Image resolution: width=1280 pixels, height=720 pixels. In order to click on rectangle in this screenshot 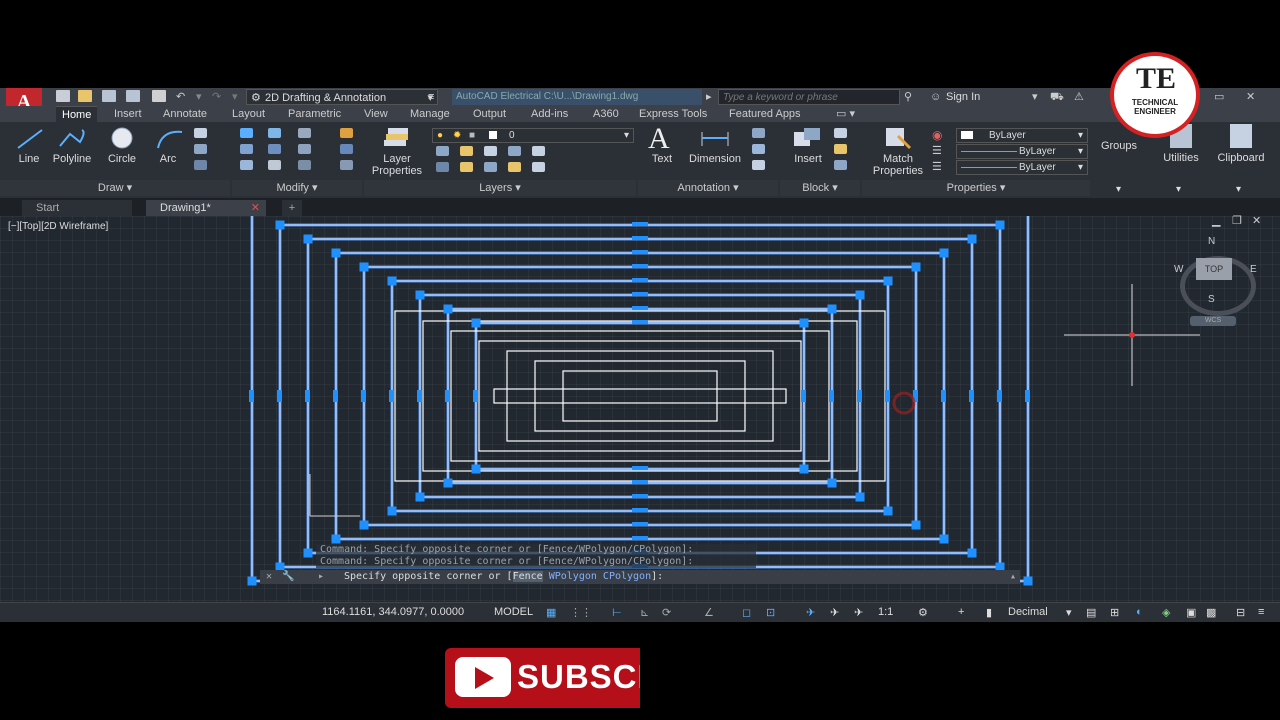, I will do `click(640, 396)`.